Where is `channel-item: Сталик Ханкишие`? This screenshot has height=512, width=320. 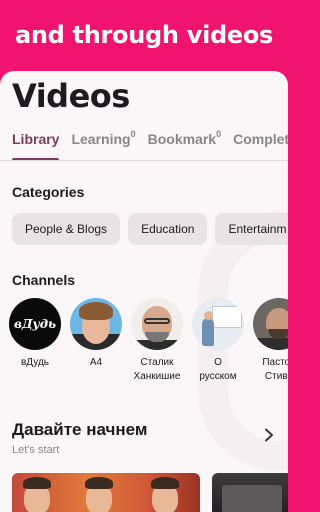 channel-item: Сталик Ханкишие is located at coordinates (157, 341).